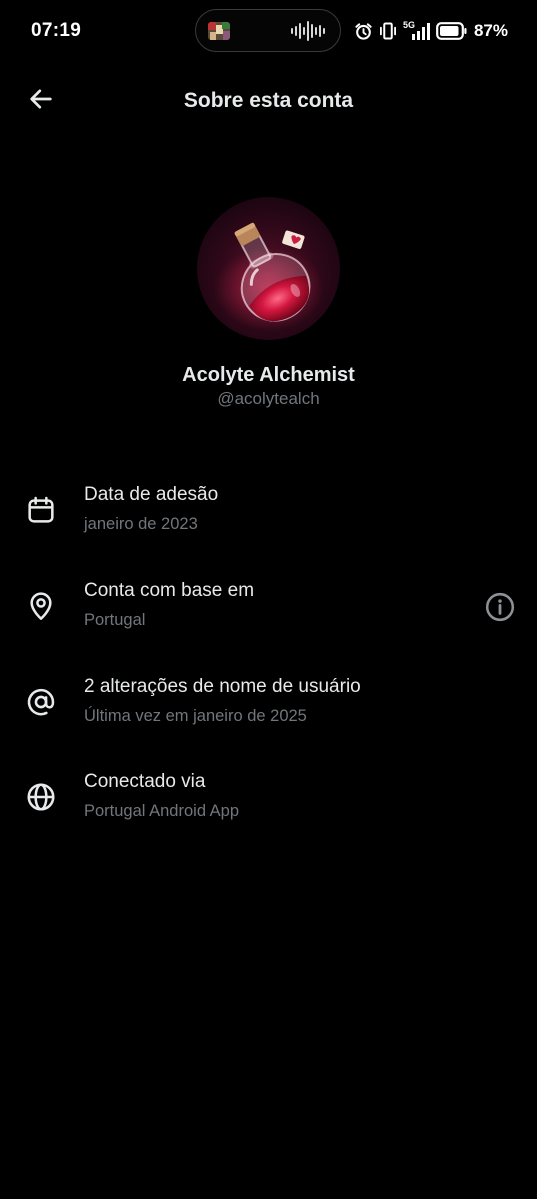 The width and height of the screenshot is (537, 1199). I want to click on info-circle-icon, so click(500, 607).